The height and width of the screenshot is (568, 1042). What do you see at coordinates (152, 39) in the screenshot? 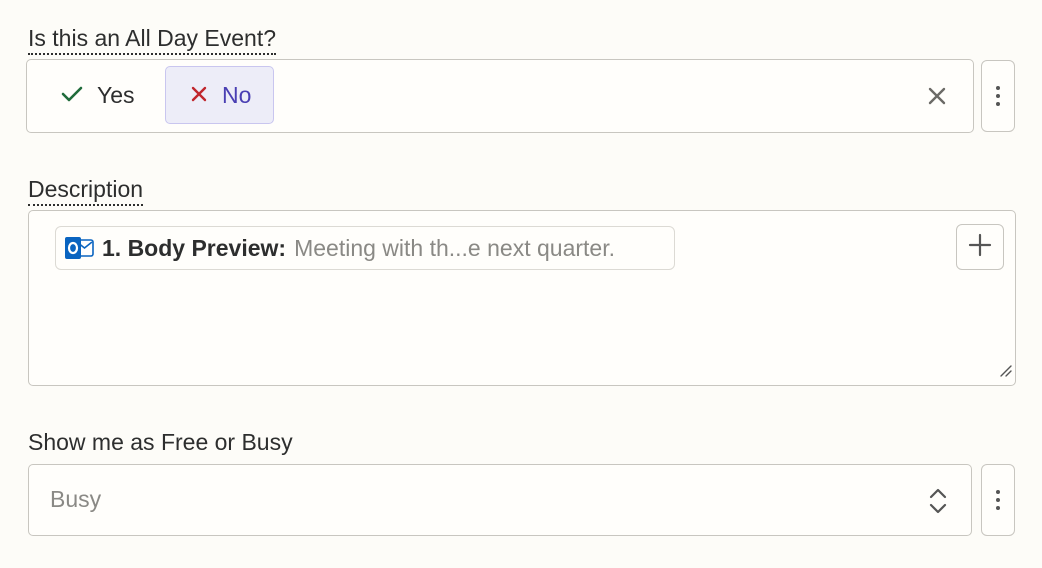
I see `all-day-label: Is this an All Day Event?` at bounding box center [152, 39].